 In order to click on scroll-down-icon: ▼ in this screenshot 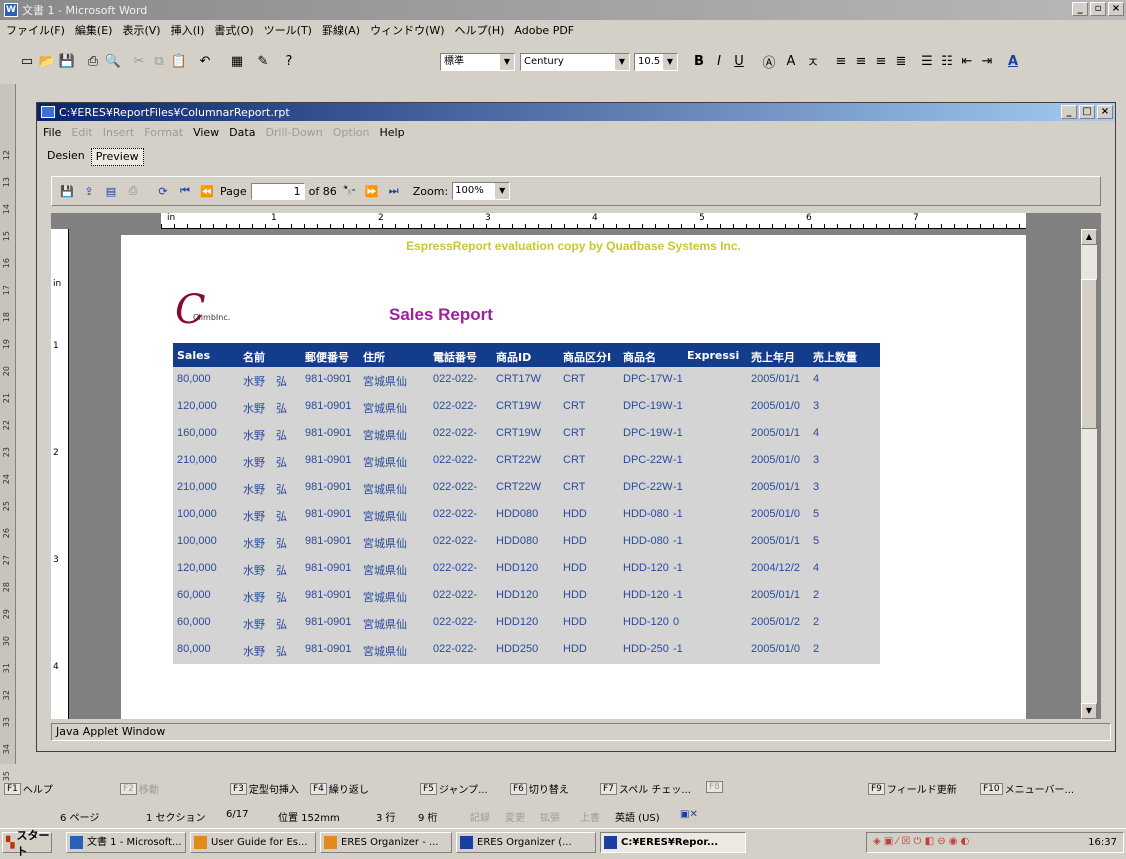, I will do `click(1089, 711)`.